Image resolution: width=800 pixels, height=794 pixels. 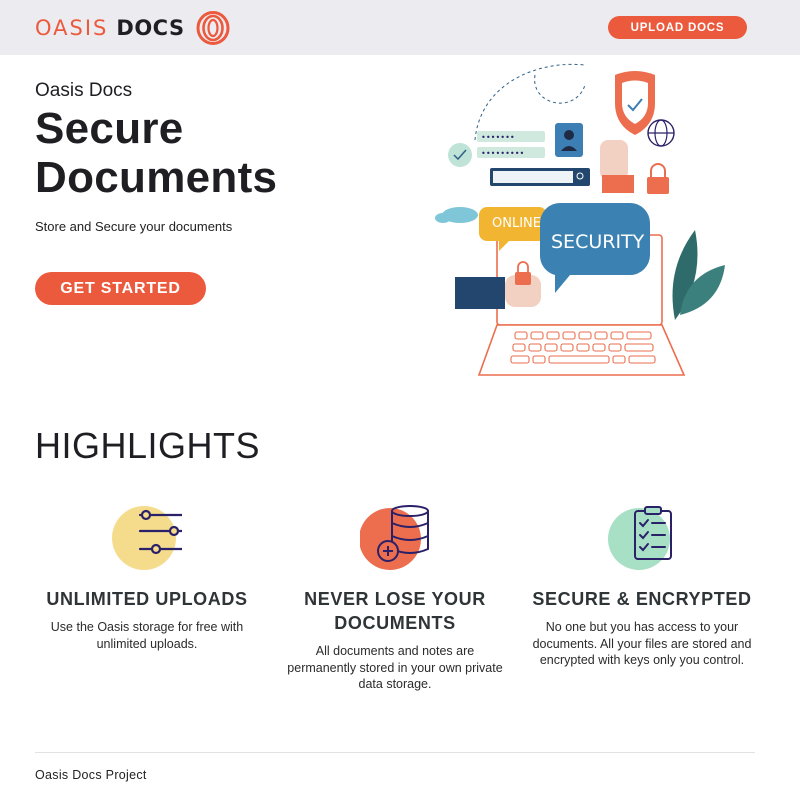 I want to click on logo-word-oasis: OASIS, so click(x=72, y=28).